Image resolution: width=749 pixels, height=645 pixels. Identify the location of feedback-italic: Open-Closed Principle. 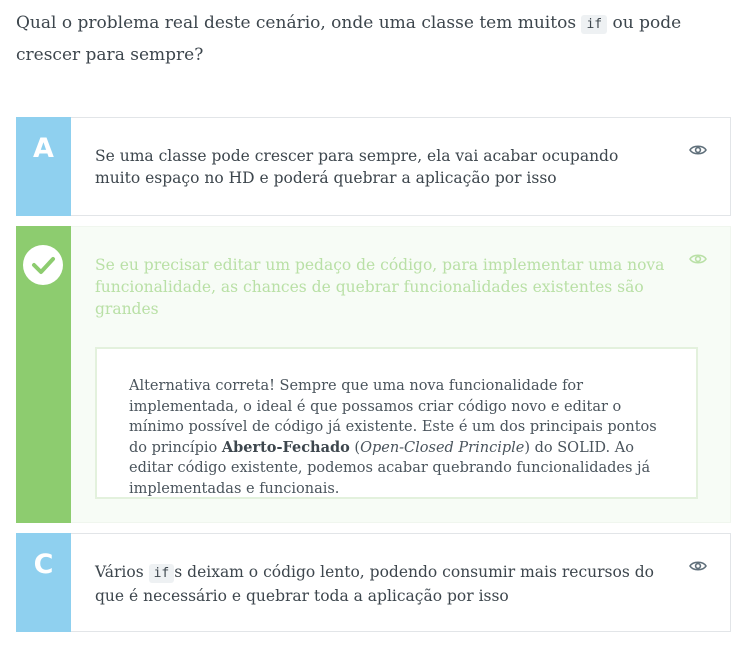
(442, 447).